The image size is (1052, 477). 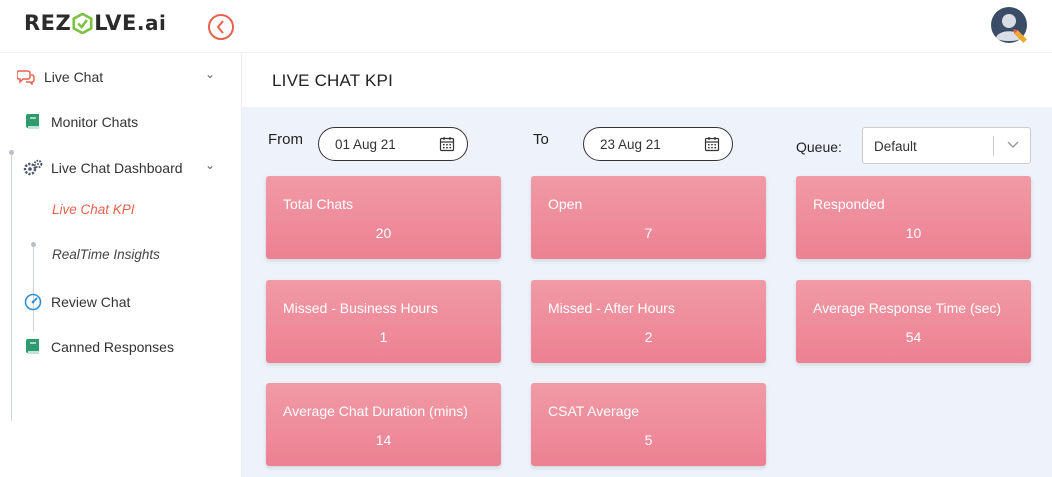 What do you see at coordinates (383, 233) in the screenshot?
I see `kpi-value: 20` at bounding box center [383, 233].